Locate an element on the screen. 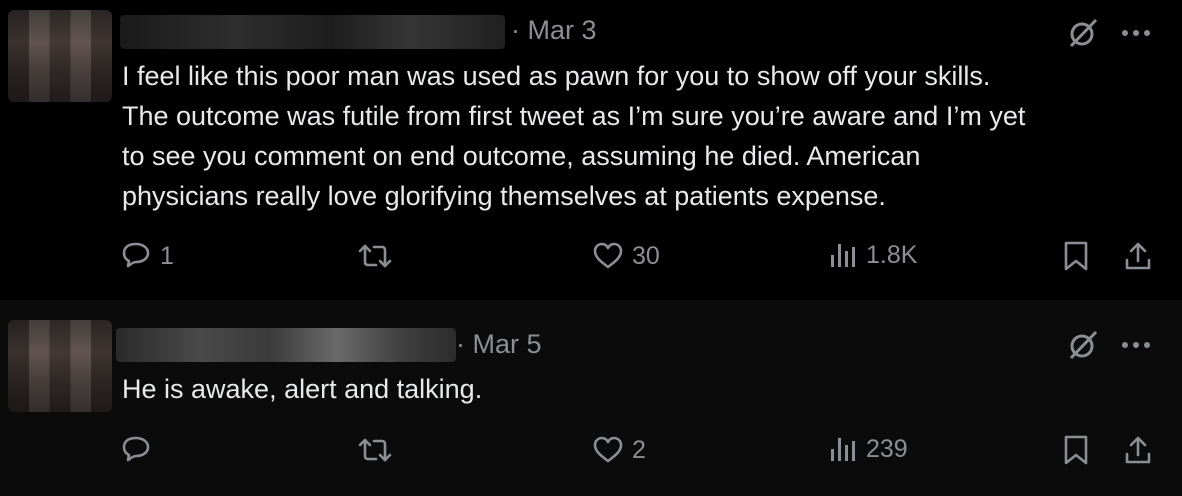 This screenshot has width=1182, height=496. views-count: 1.8K is located at coordinates (892, 254).